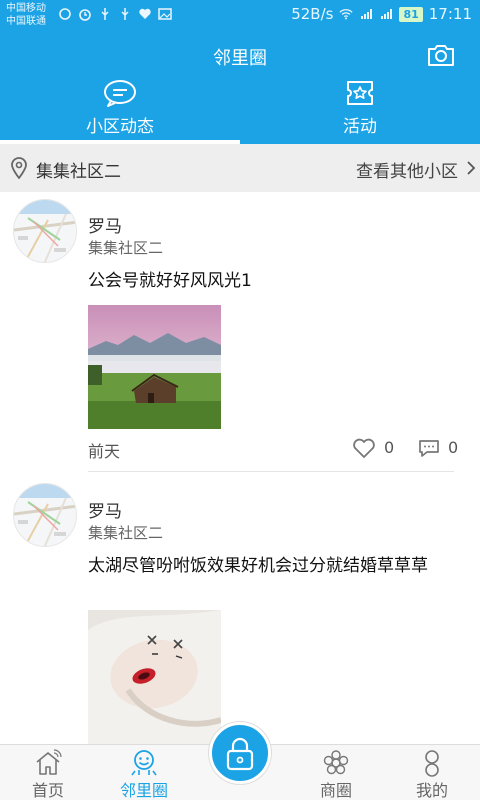  What do you see at coordinates (19, 168) in the screenshot?
I see `location-pin-icon` at bounding box center [19, 168].